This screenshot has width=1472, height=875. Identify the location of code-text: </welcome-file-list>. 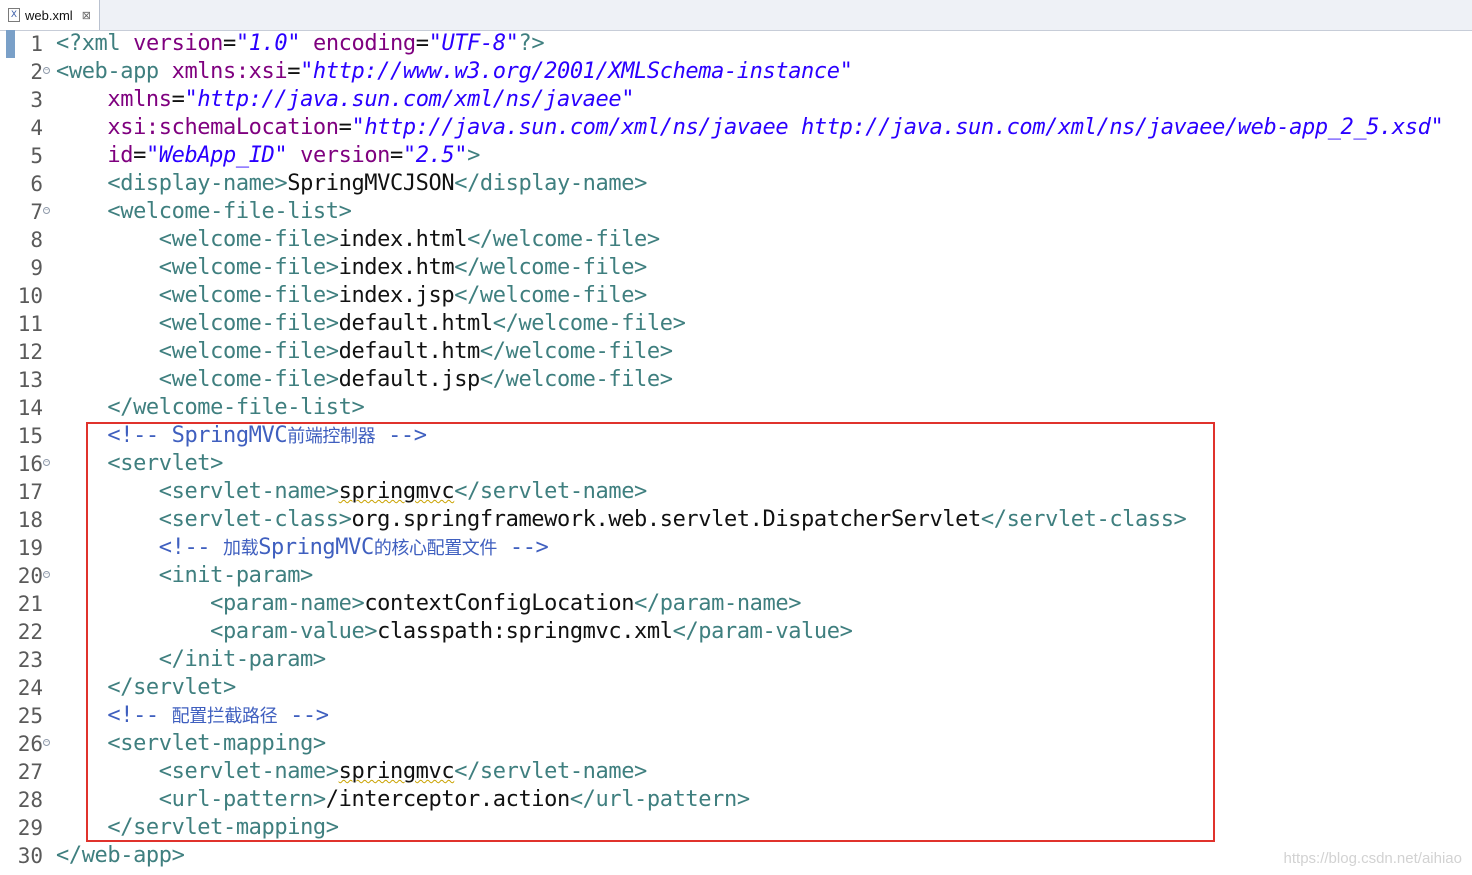
(210, 408).